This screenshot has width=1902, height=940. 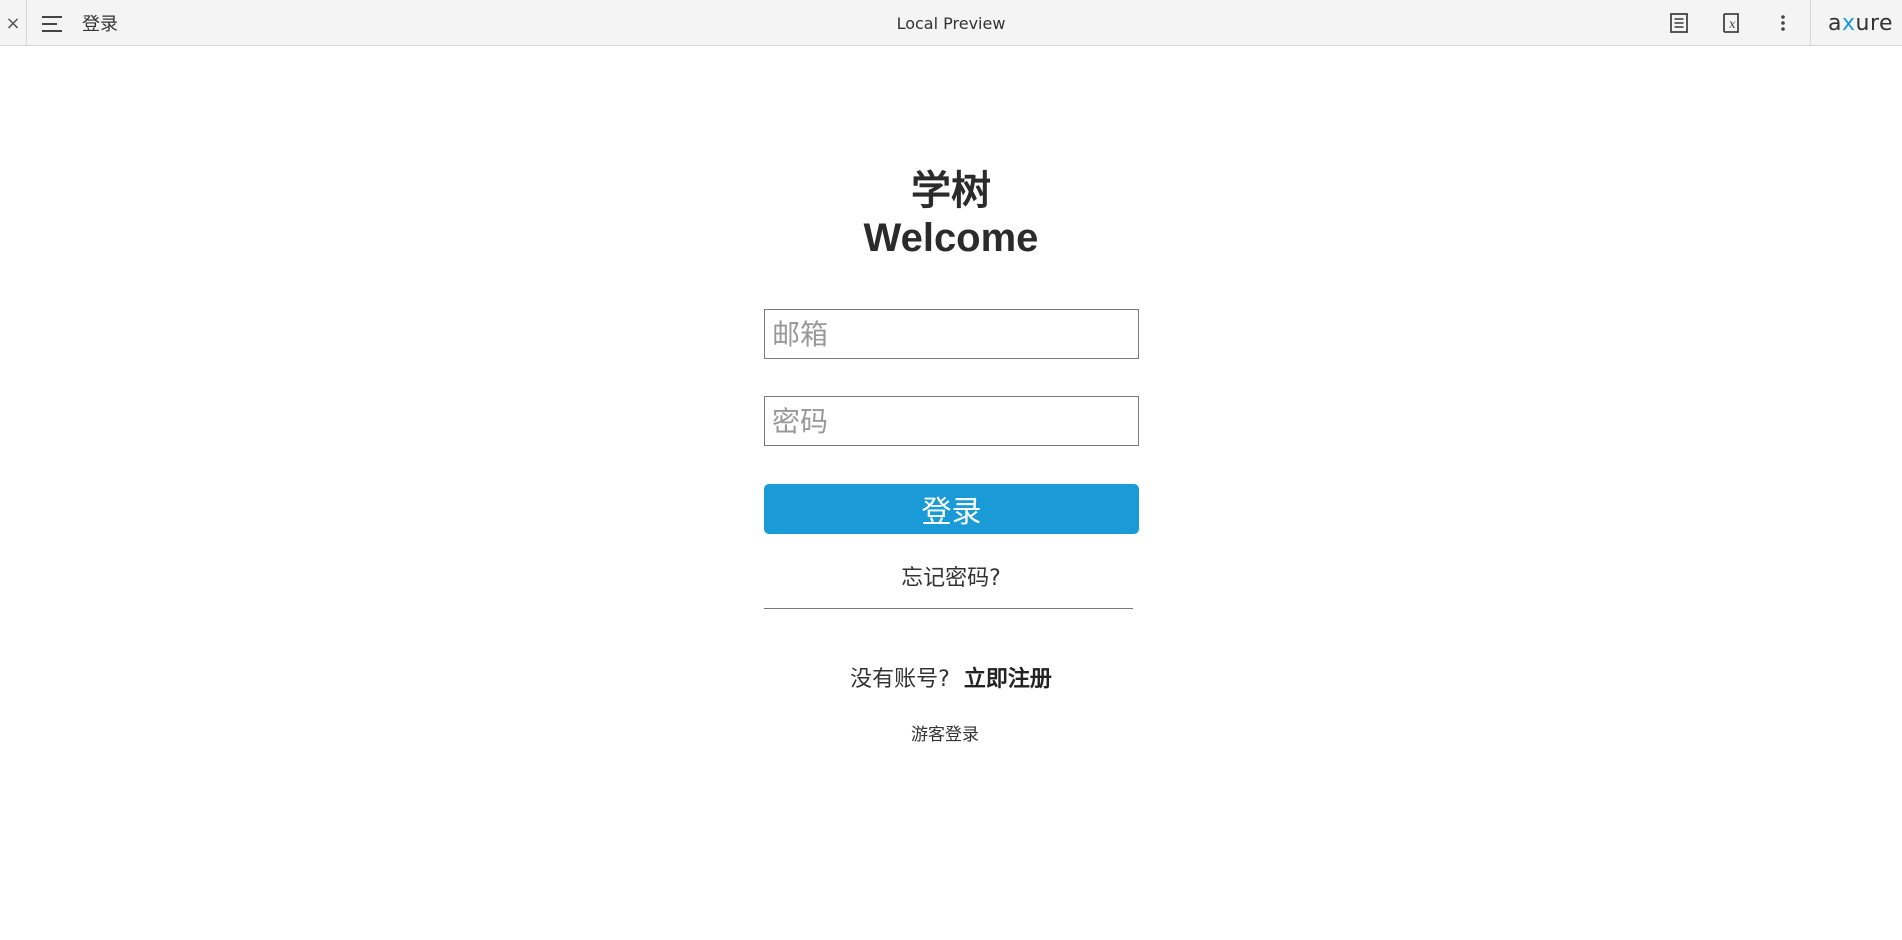 What do you see at coordinates (1810, 23) in the screenshot?
I see `toolbar-divider` at bounding box center [1810, 23].